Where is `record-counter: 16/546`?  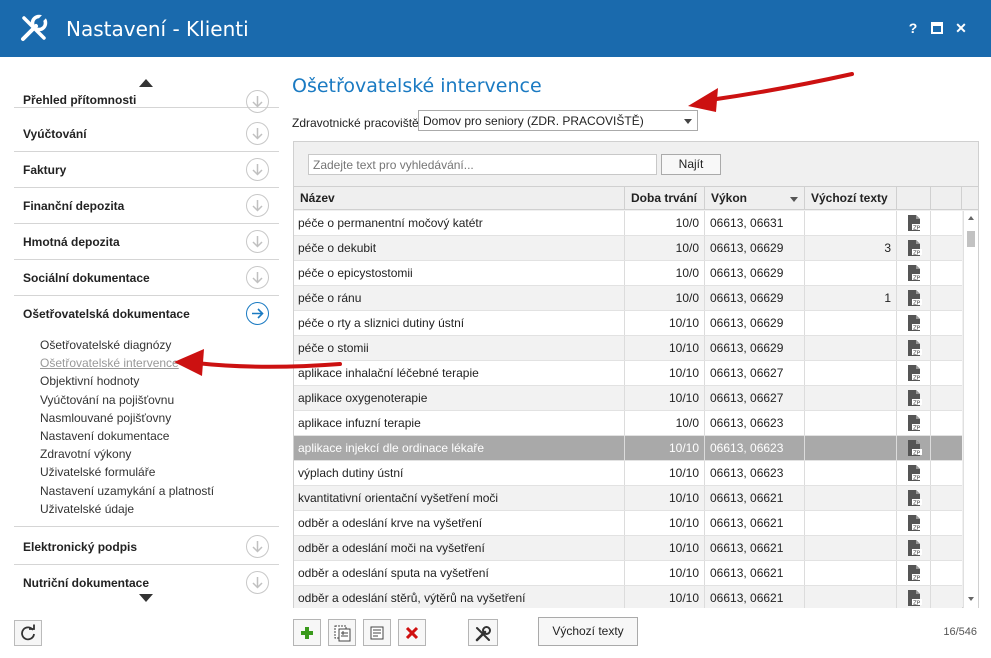
record-counter: 16/546 is located at coordinates (960, 632).